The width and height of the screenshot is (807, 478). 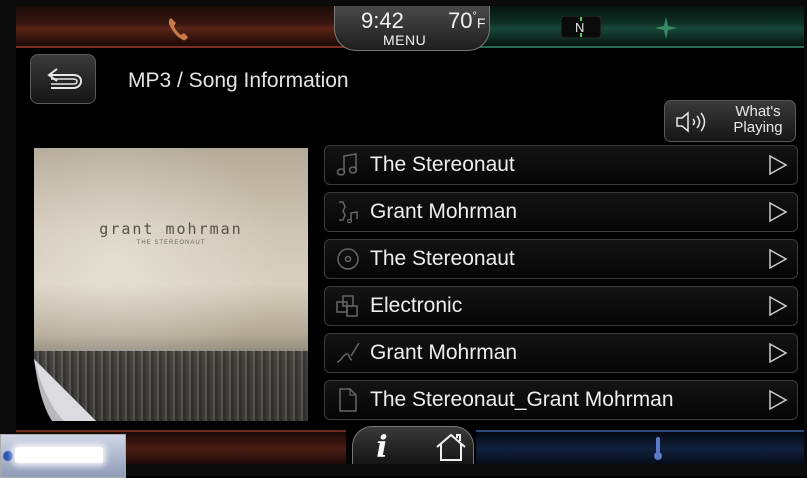 I want to click on compass-heading: N, so click(x=580, y=27).